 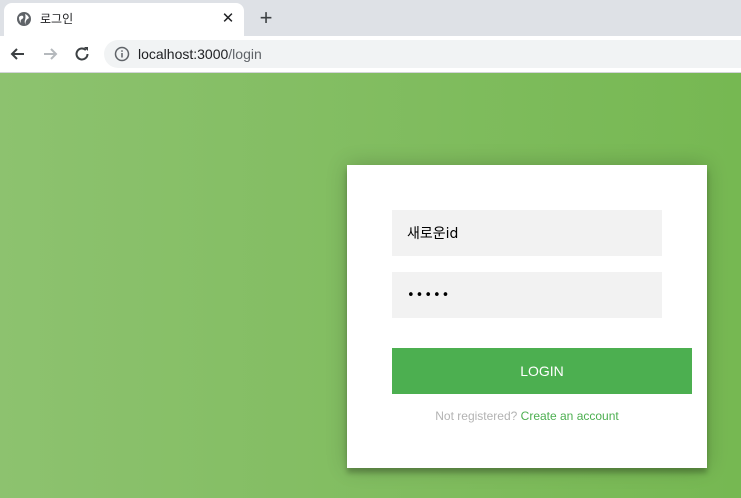 What do you see at coordinates (228, 19) in the screenshot?
I see `close-tab-icon: ✕` at bounding box center [228, 19].